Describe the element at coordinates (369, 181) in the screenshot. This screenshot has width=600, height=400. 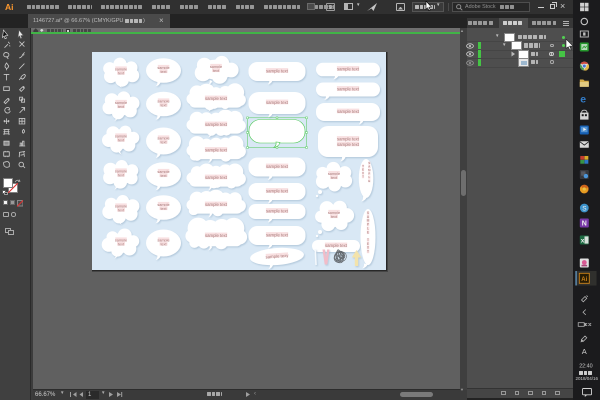
I see `svg-text: E` at that location.